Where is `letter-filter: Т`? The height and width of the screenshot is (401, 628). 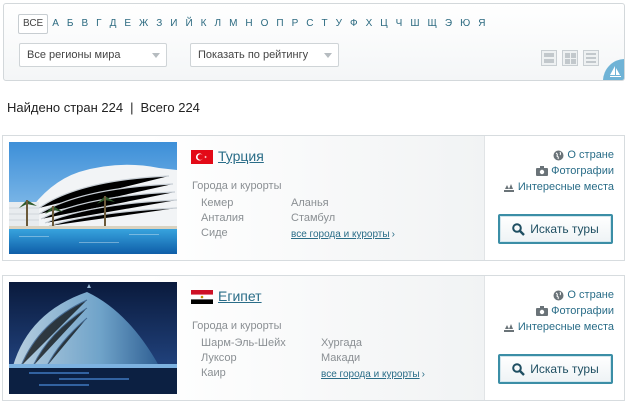 letter-filter: Т is located at coordinates (325, 24).